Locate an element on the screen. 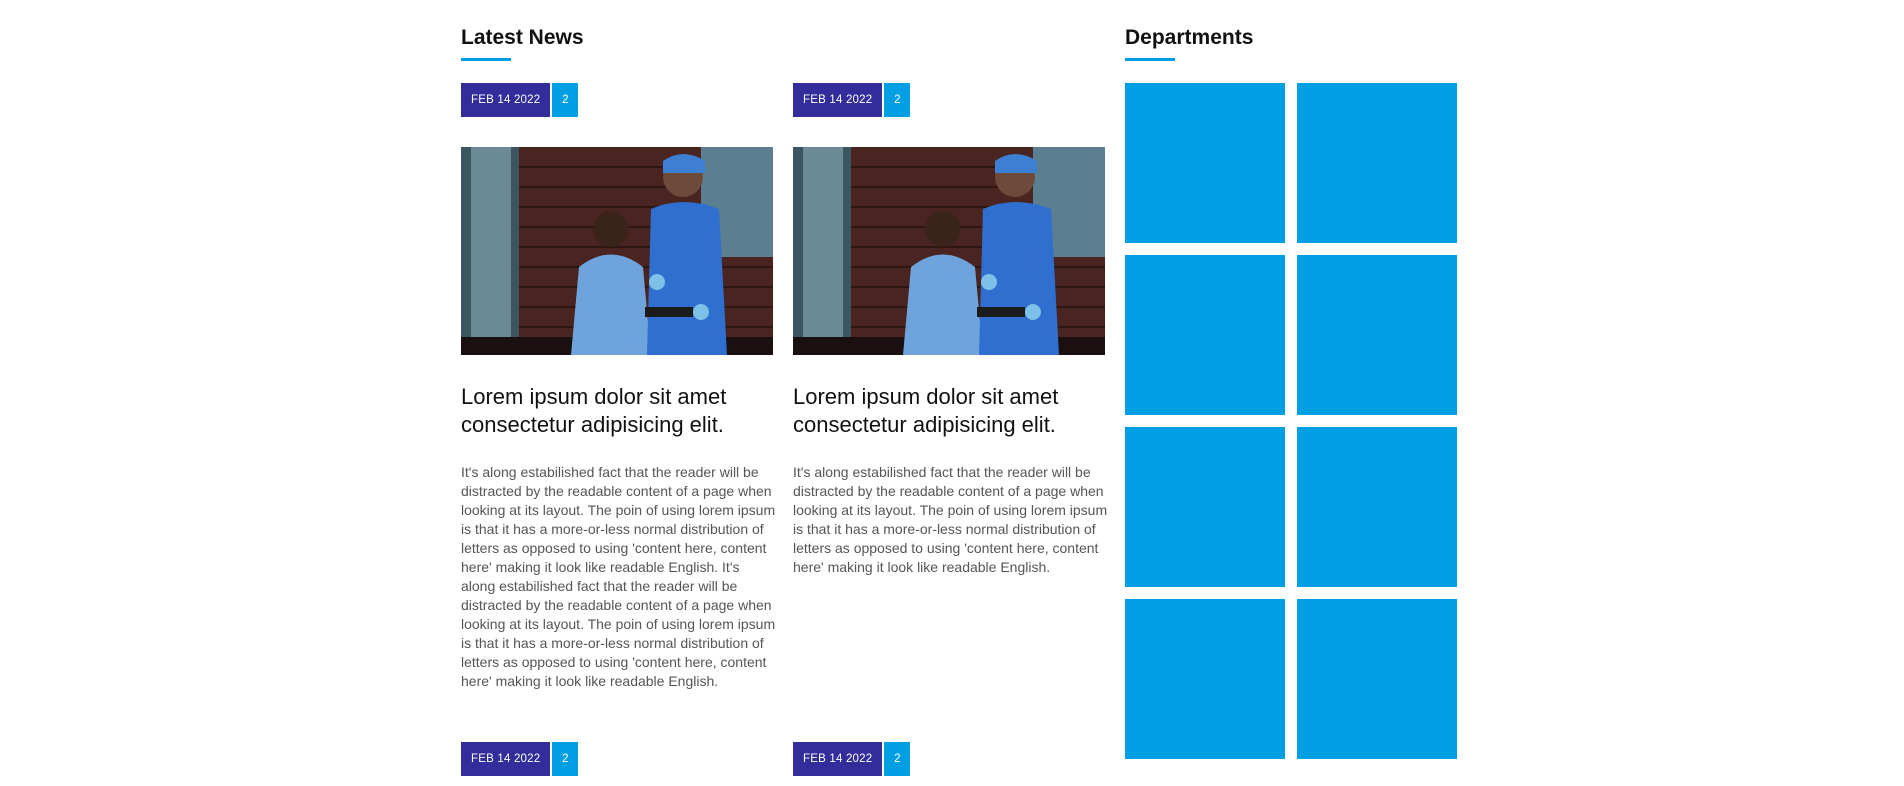 The image size is (1904, 786). latest-news-heading: Latest News is located at coordinates (522, 37).